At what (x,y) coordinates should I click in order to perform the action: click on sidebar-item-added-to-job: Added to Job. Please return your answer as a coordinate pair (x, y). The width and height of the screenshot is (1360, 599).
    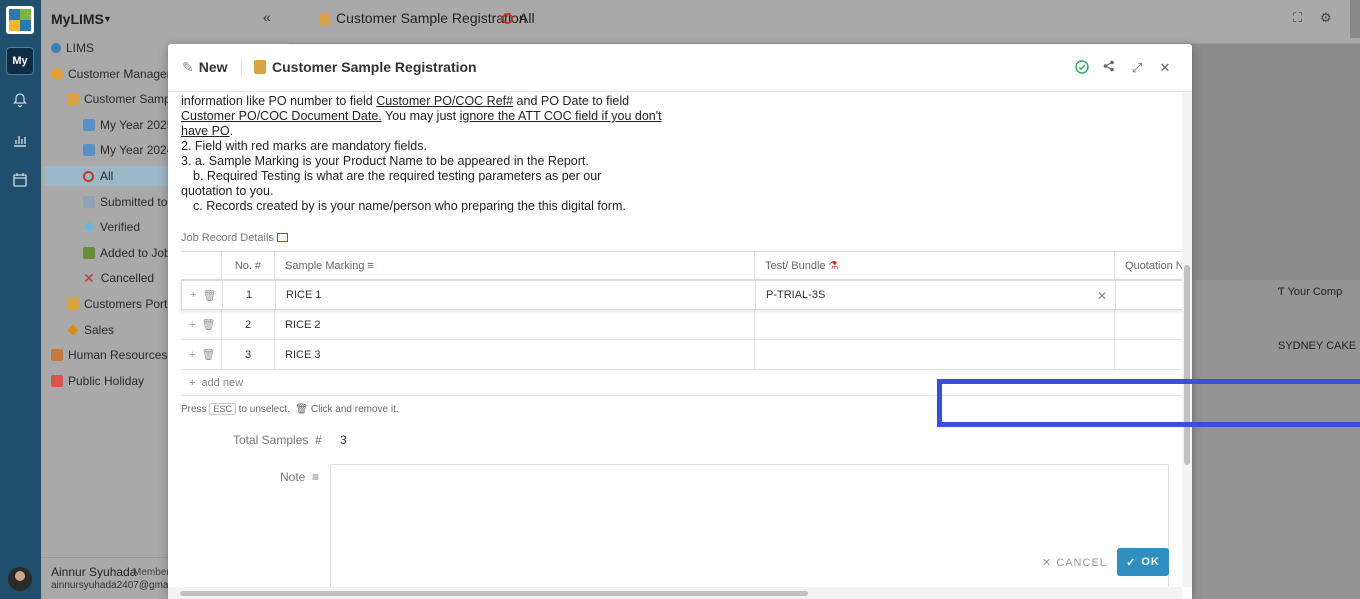
    Looking at the image, I should click on (127, 253).